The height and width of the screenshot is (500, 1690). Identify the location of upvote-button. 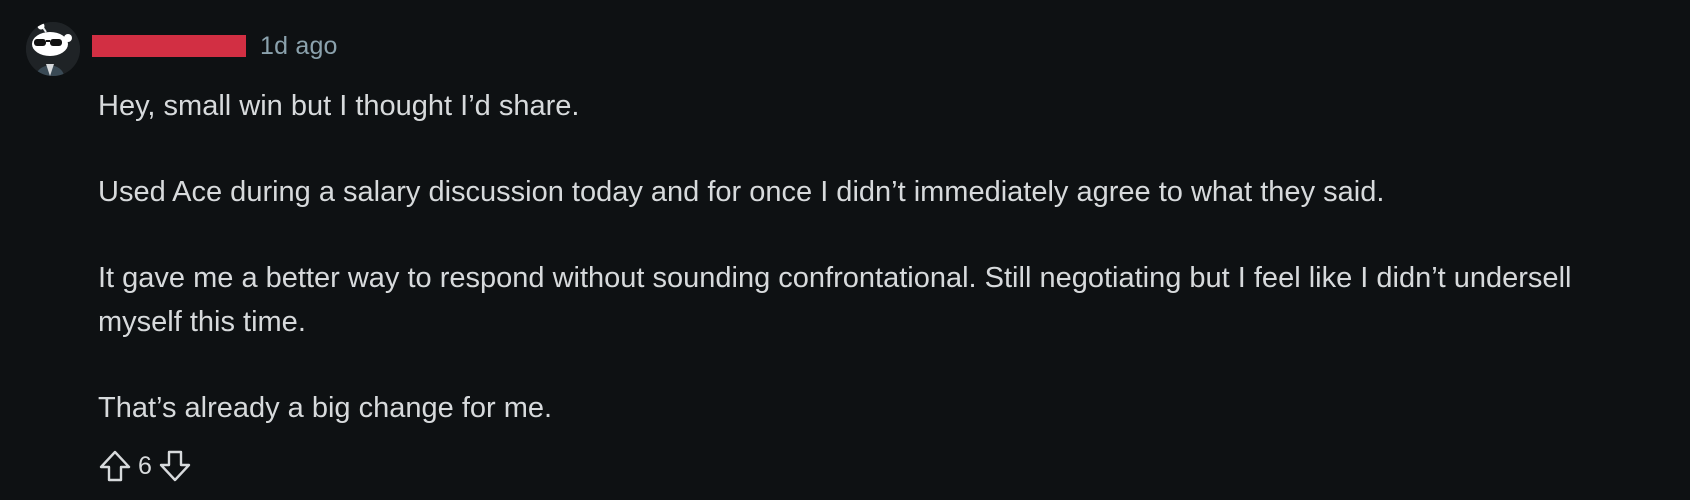
(115, 466).